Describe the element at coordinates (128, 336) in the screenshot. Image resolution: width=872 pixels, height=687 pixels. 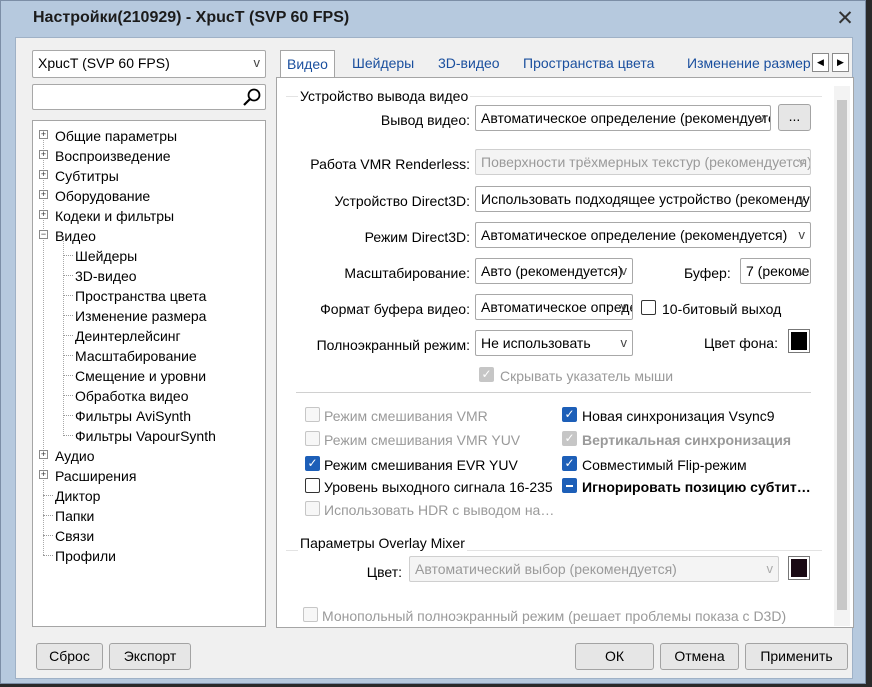
I see `tree-item-label: Деинтерлейсинг` at that location.